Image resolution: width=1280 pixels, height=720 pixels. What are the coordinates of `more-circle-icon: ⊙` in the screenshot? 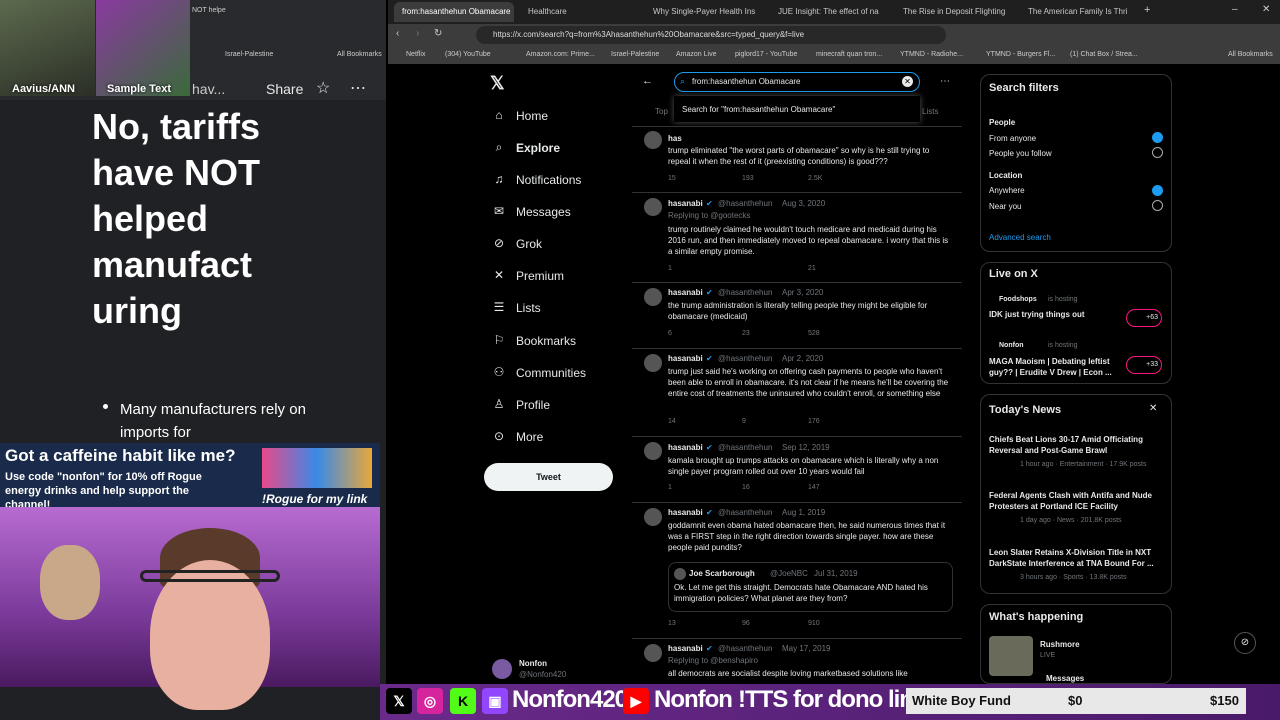 It's located at (499, 436).